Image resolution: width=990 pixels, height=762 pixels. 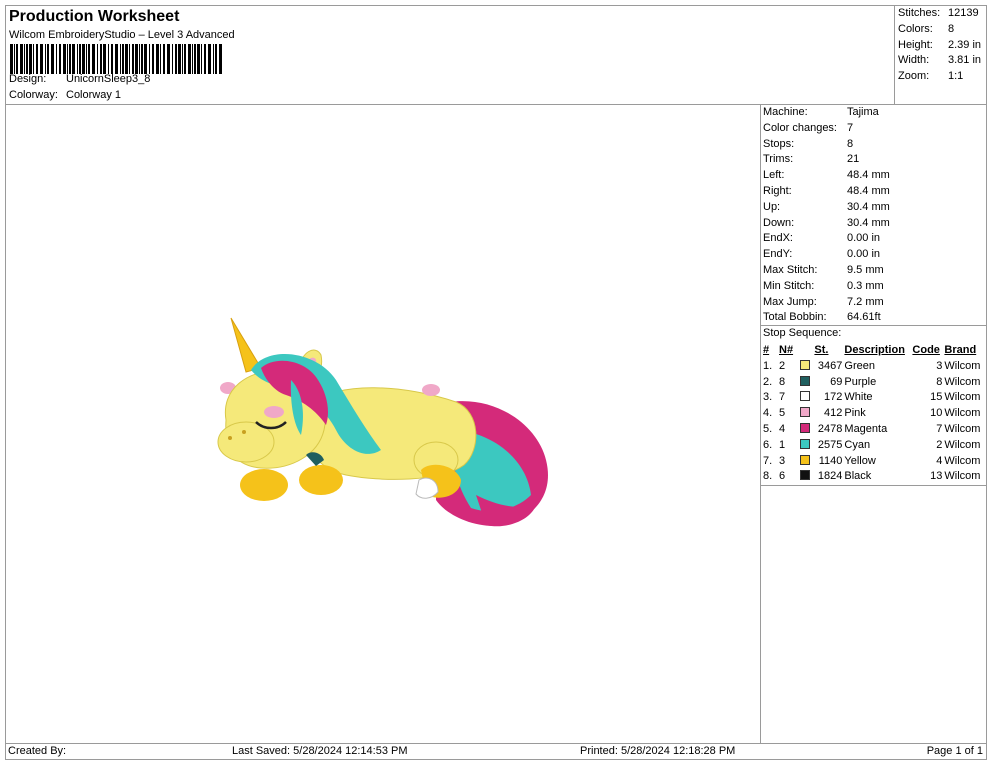 What do you see at coordinates (79, 79) in the screenshot?
I see `design-row: Design: UnicornSleep3_8` at bounding box center [79, 79].